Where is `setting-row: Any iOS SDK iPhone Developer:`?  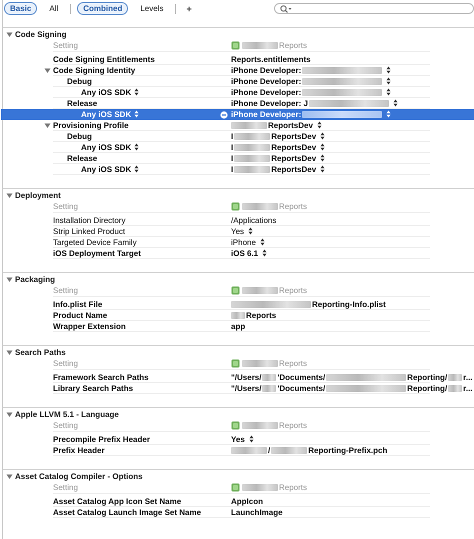 setting-row: Any iOS SDK iPhone Developer: is located at coordinates (238, 92).